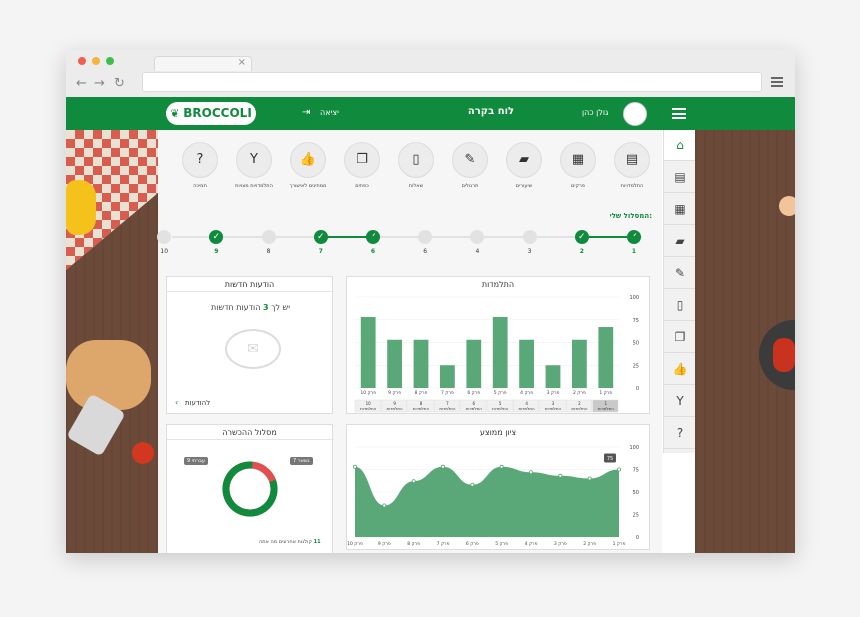 Image resolution: width=860 pixels, height=617 pixels. Describe the element at coordinates (470, 186) in the screenshot. I see `shortcut-label-4: תרגולים` at that location.